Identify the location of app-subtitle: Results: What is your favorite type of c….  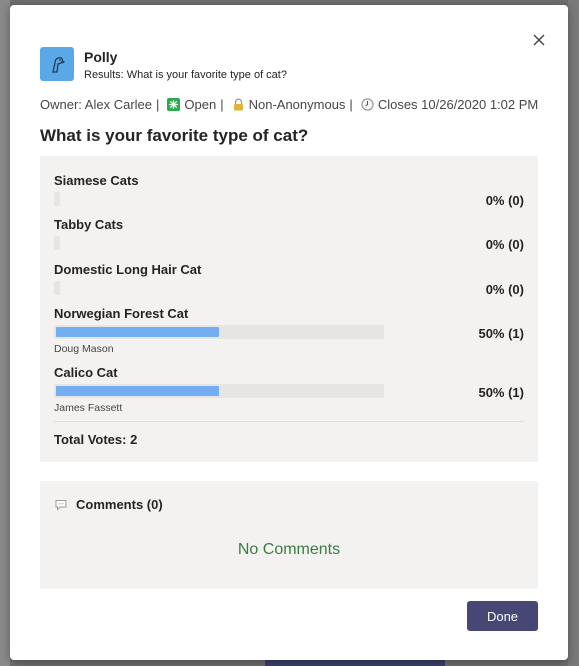
(185, 75).